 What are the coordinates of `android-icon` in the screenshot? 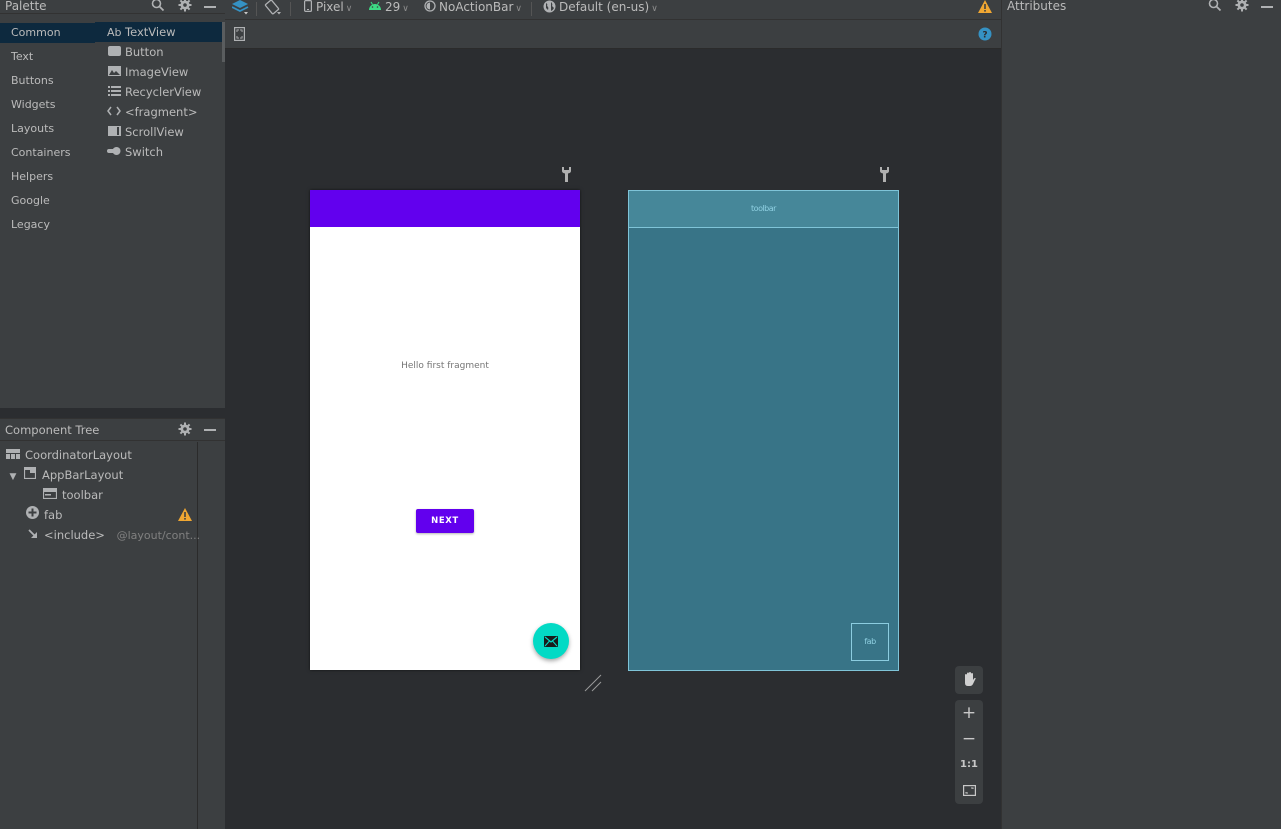 It's located at (375, 5).